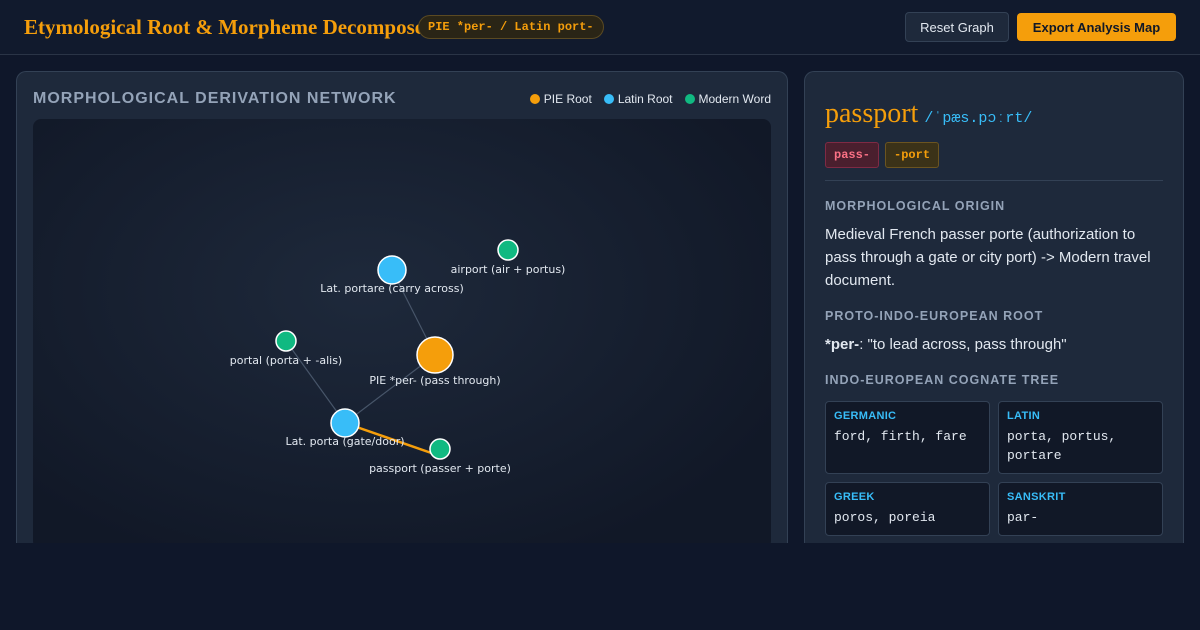 This screenshot has height=630, width=1200. Describe the element at coordinates (344, 441) in the screenshot. I see `node-porta-label: Lat. porta (gate/door)` at that location.